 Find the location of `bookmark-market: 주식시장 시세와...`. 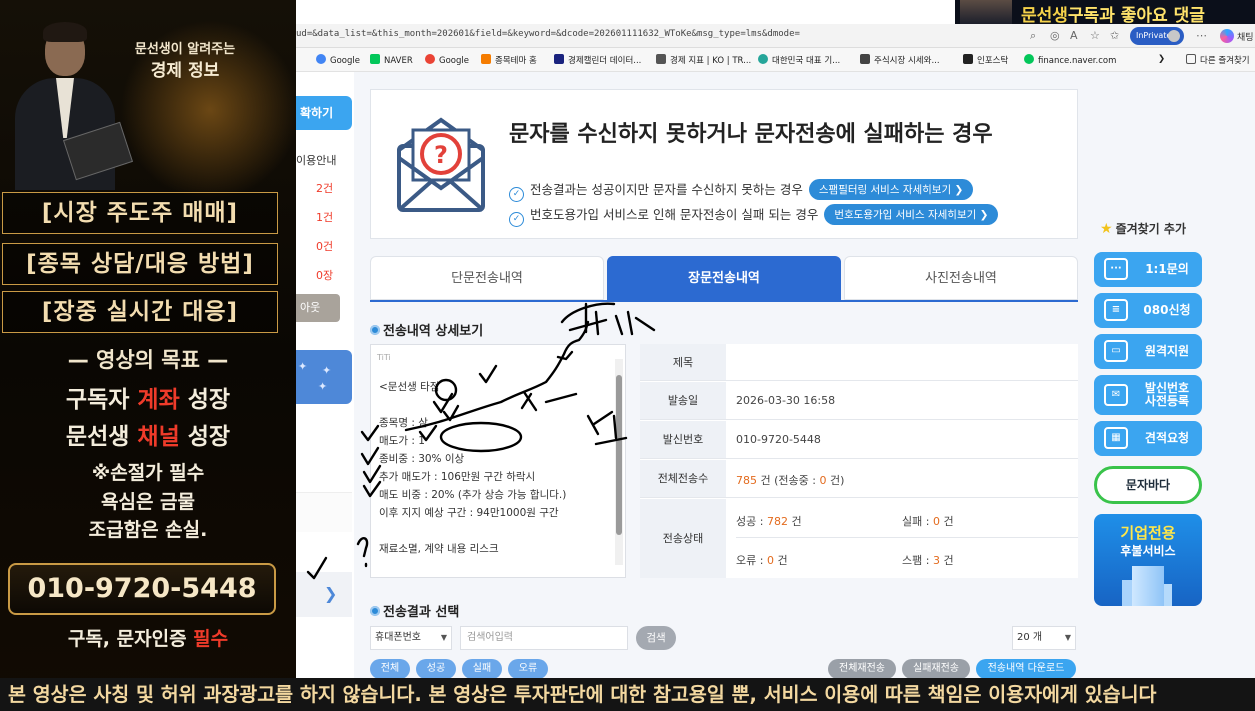

bookmark-market: 주식시장 시세와... is located at coordinates (900, 60).